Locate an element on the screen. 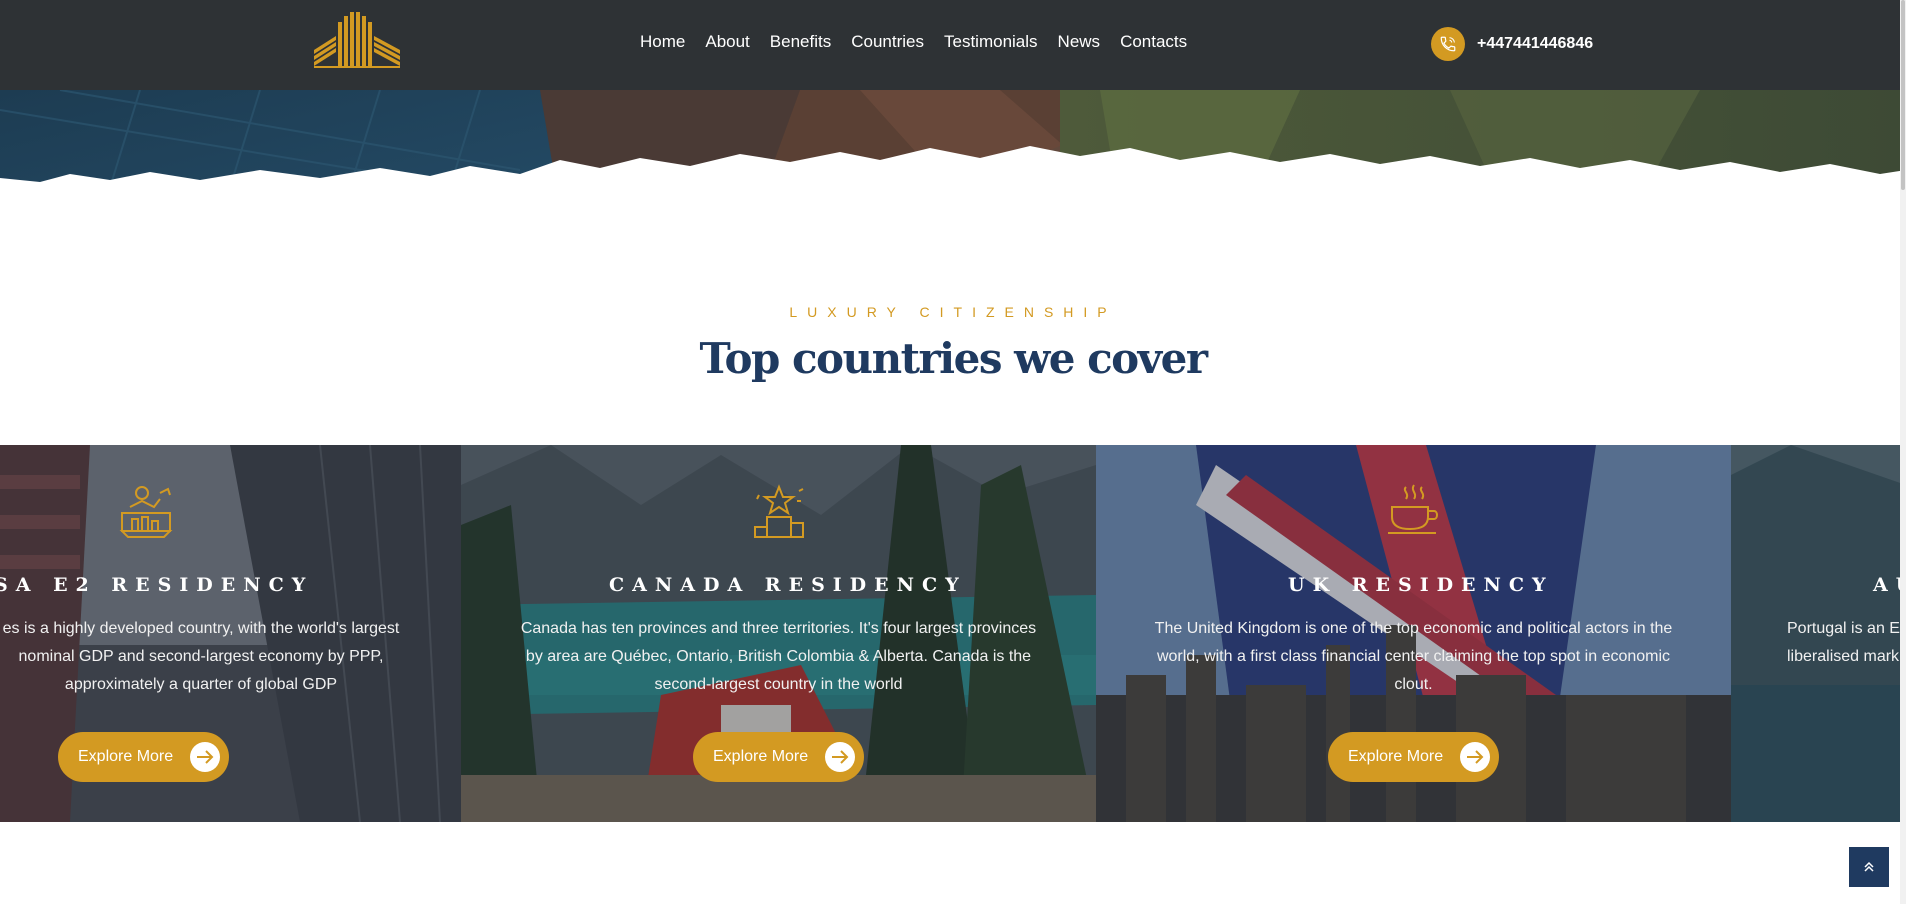 This screenshot has height=904, width=1906. back-to-top-button is located at coordinates (1869, 867).